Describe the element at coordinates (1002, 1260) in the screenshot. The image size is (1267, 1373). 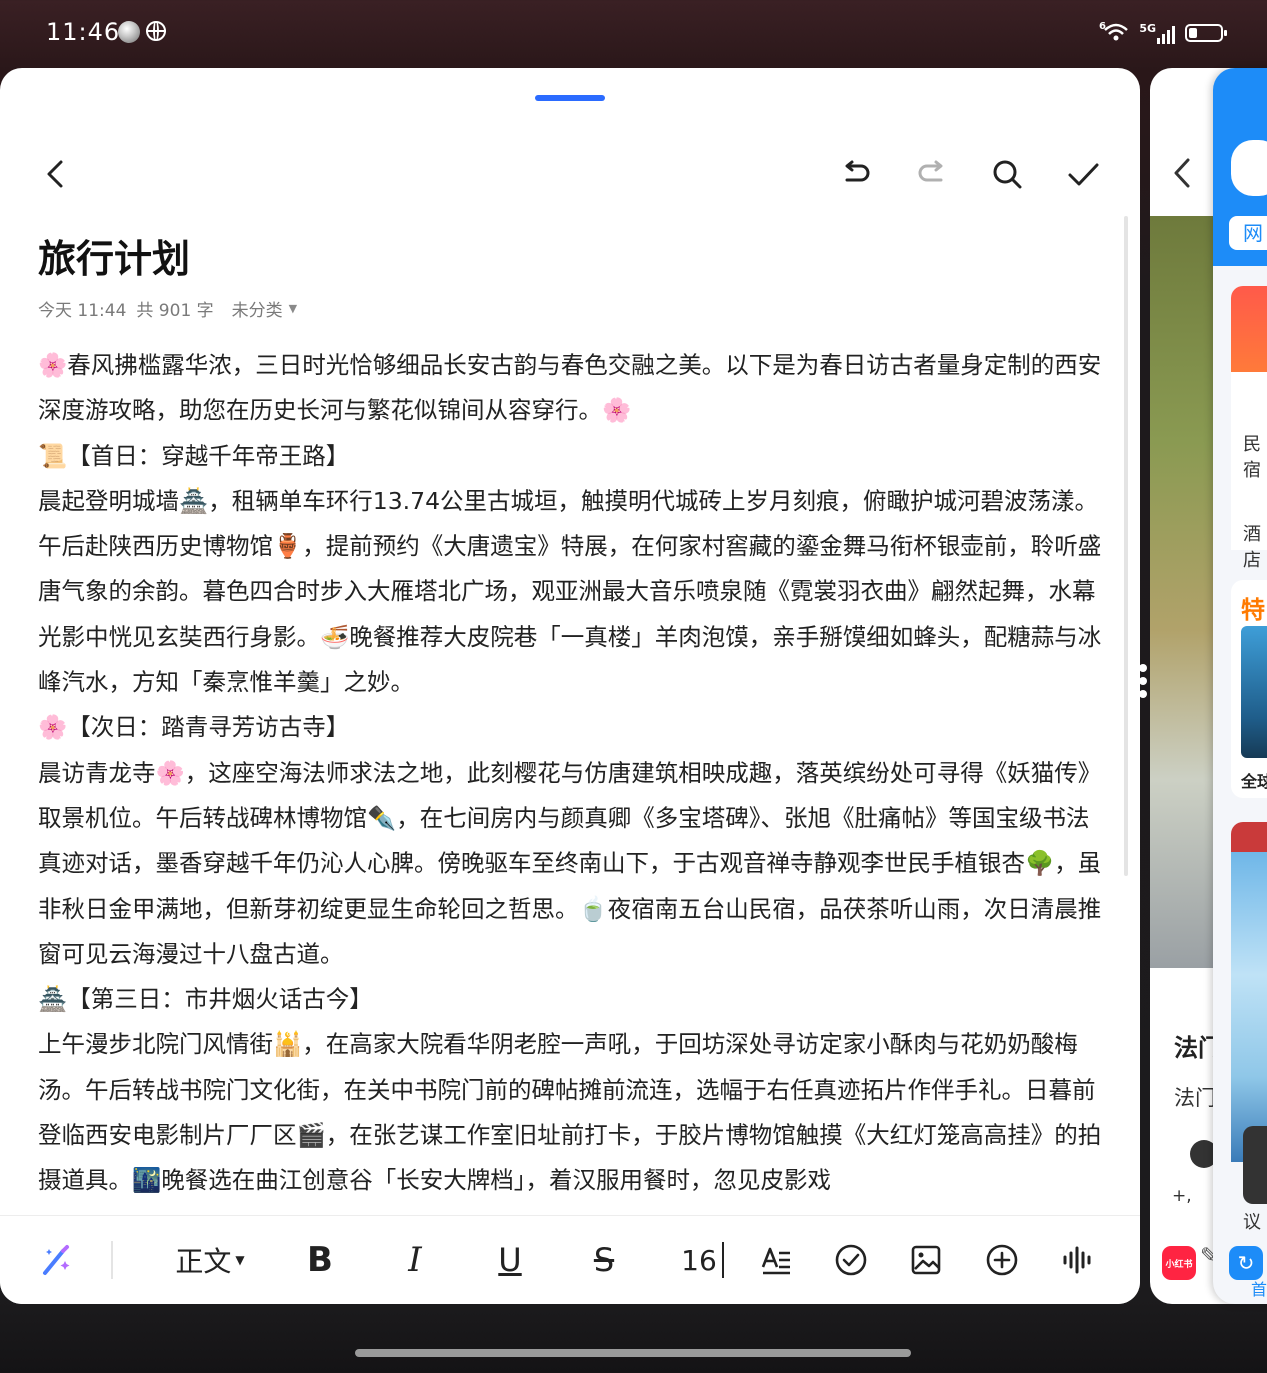
I see `add-icon` at that location.